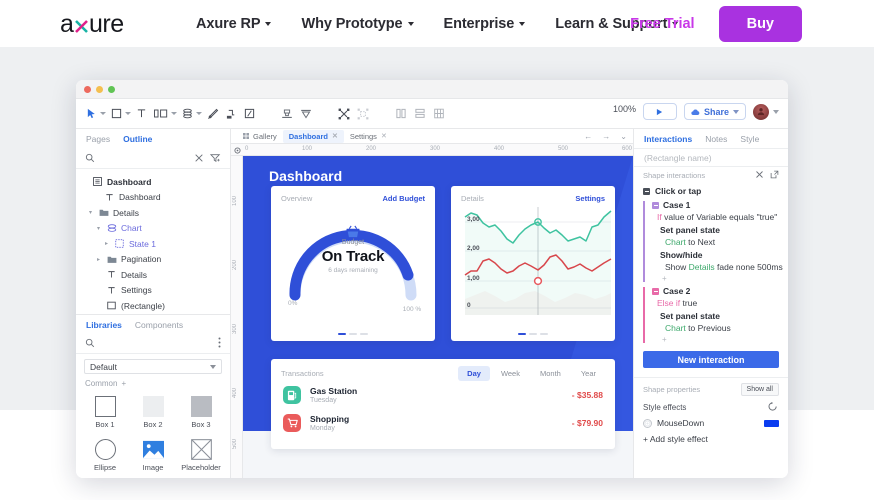  I want to click on canvas-tab-dashboard: Dashboard ✕, so click(313, 136).